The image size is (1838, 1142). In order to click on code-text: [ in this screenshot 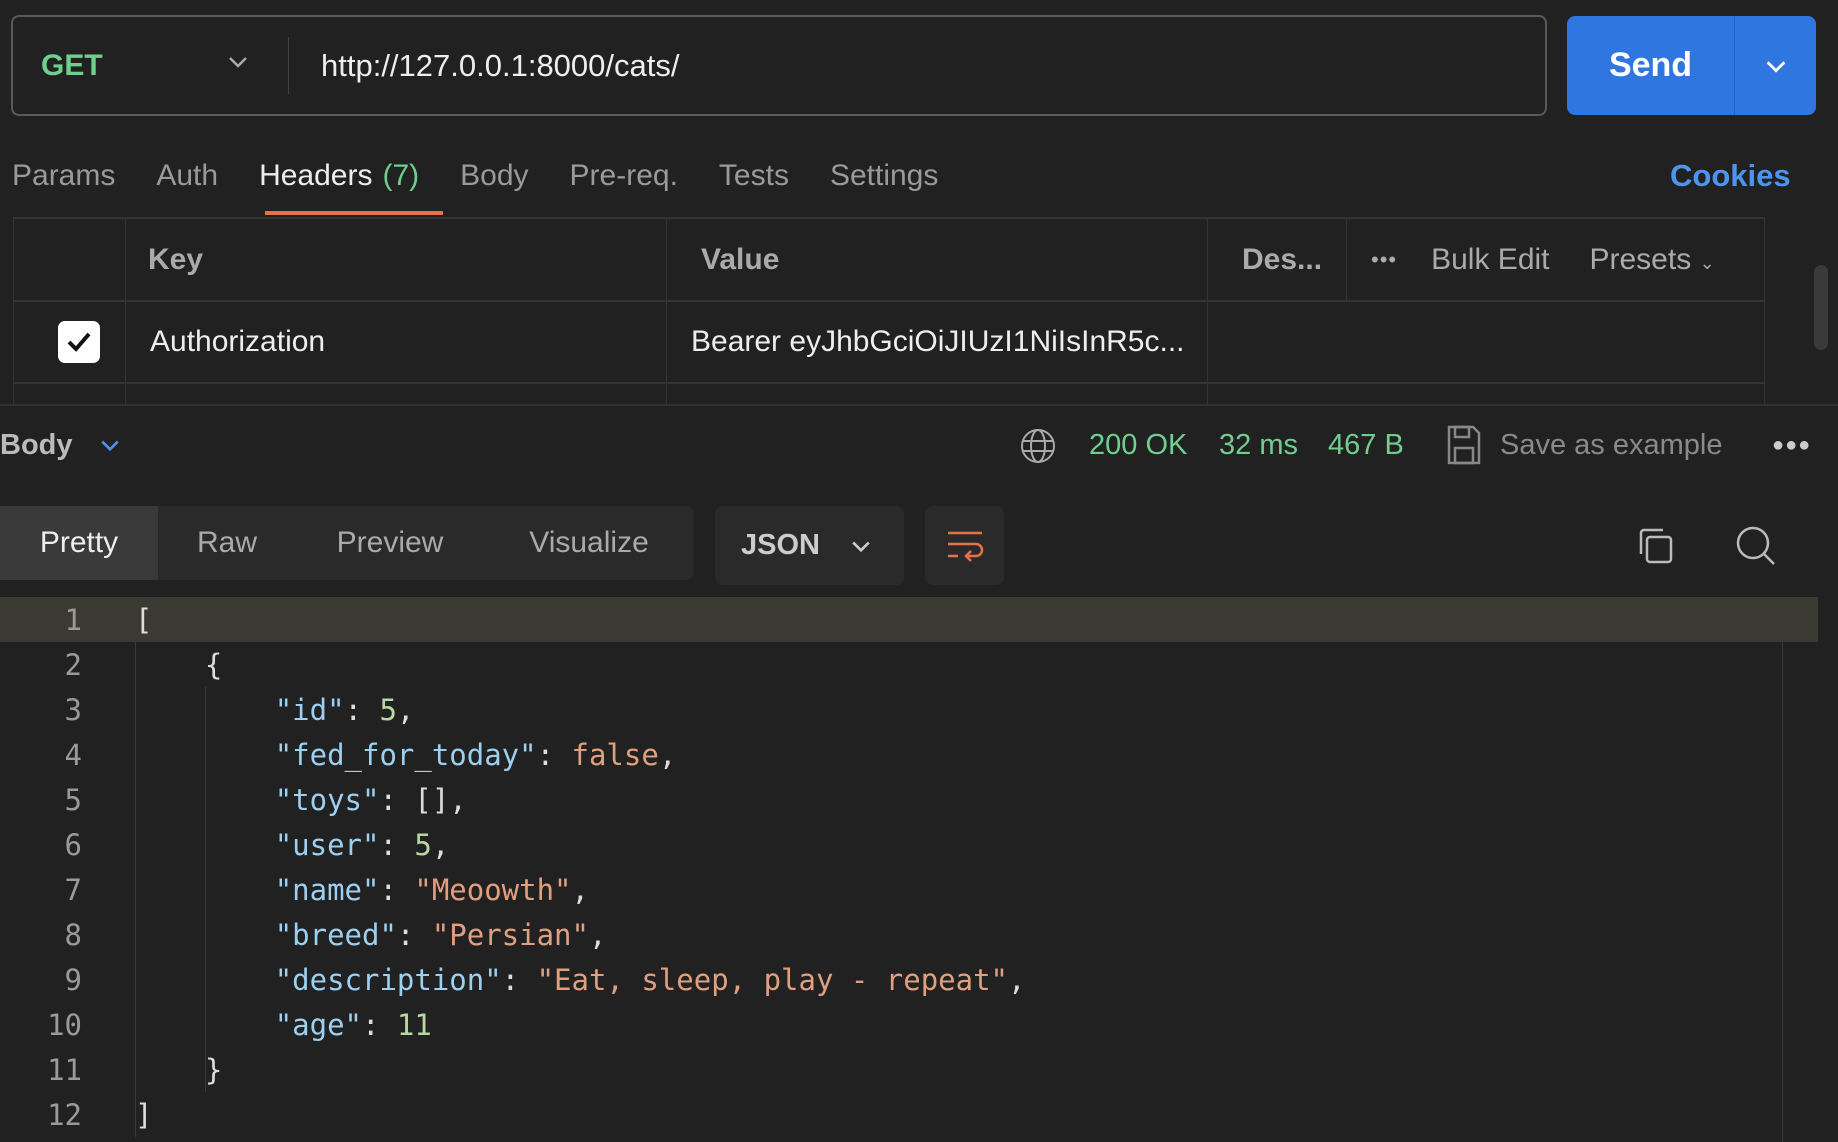, I will do `click(143, 620)`.